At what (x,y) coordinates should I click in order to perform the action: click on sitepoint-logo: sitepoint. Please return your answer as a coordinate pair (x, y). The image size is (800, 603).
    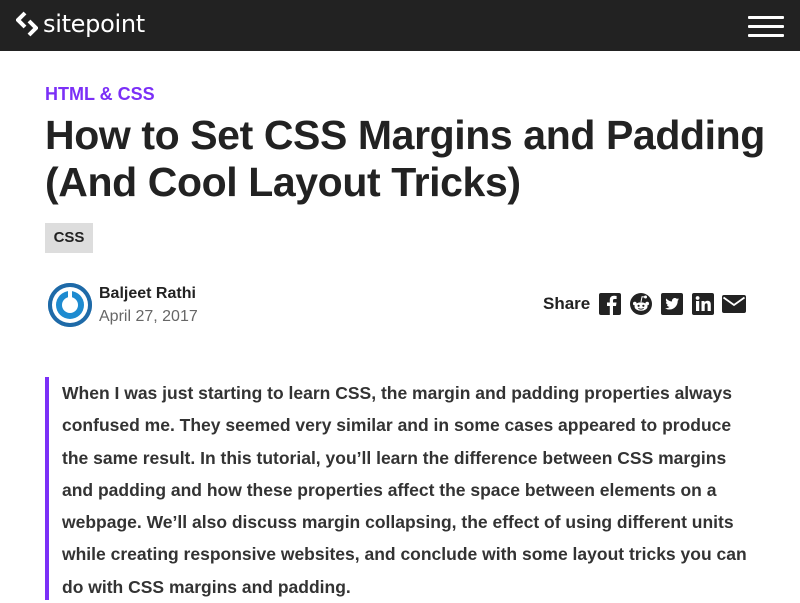
    Looking at the image, I should click on (80, 24).